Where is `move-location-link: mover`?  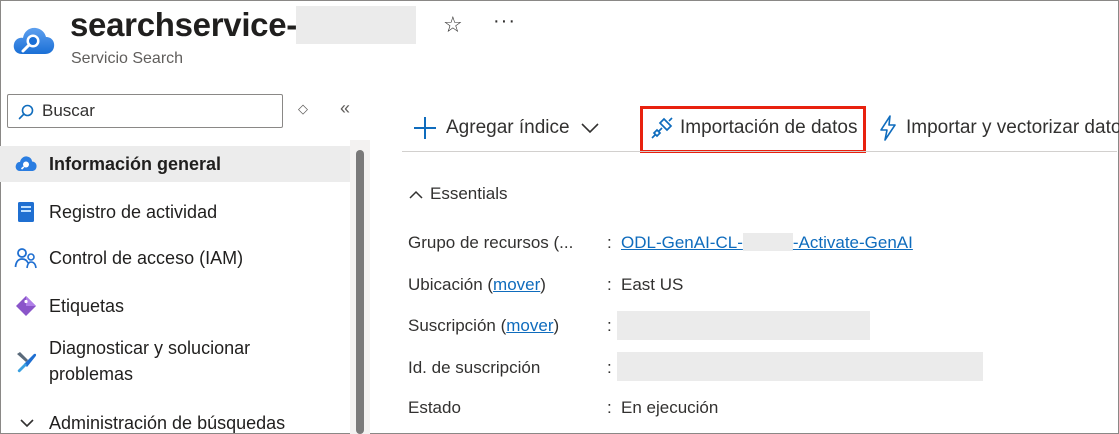 move-location-link: mover is located at coordinates (516, 284).